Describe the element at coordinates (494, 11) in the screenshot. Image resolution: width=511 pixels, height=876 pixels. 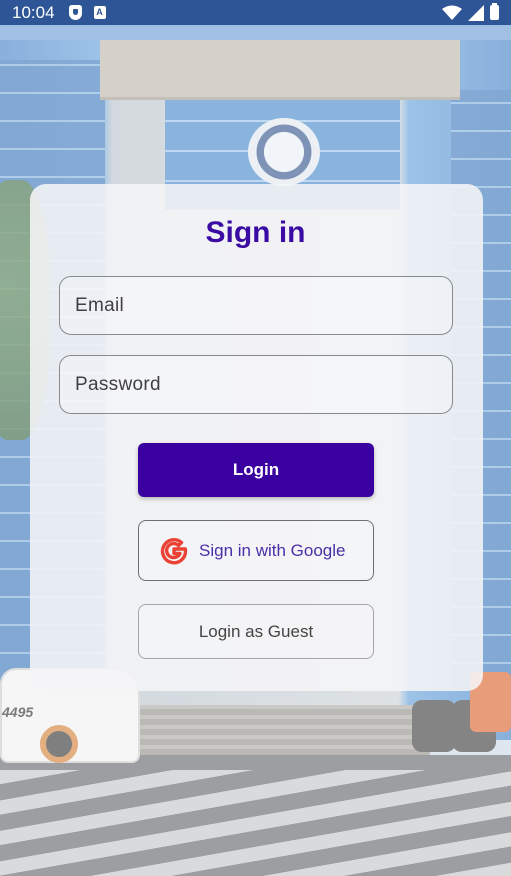
I see `battery-icon` at that location.